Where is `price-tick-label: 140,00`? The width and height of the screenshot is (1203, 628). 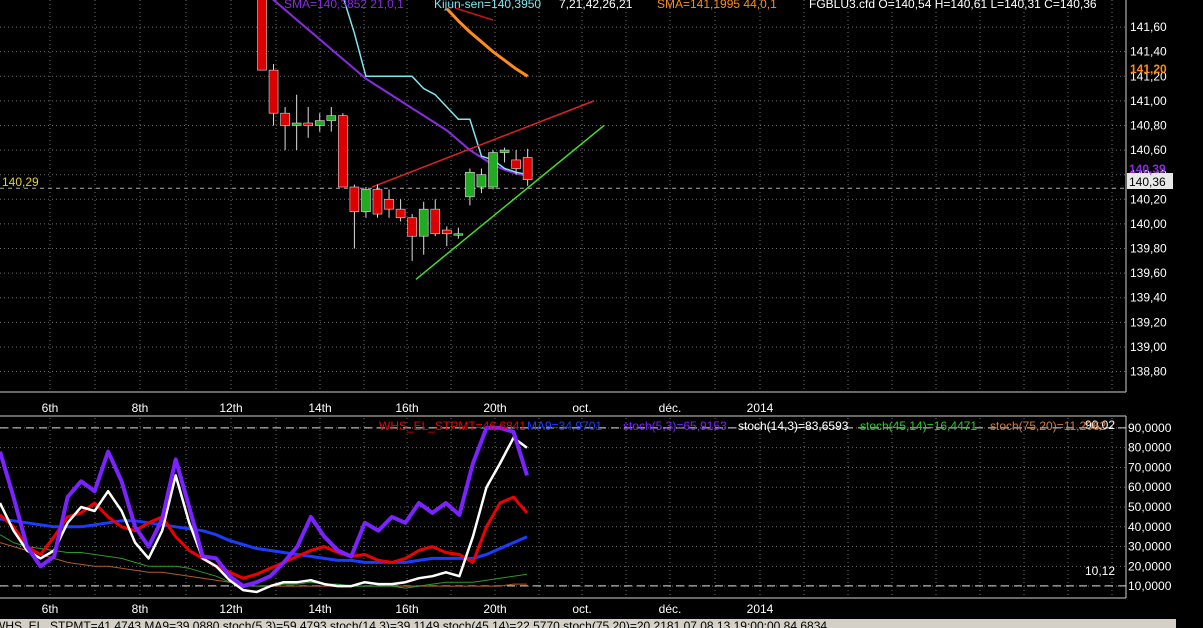 price-tick-label: 140,00 is located at coordinates (1148, 224).